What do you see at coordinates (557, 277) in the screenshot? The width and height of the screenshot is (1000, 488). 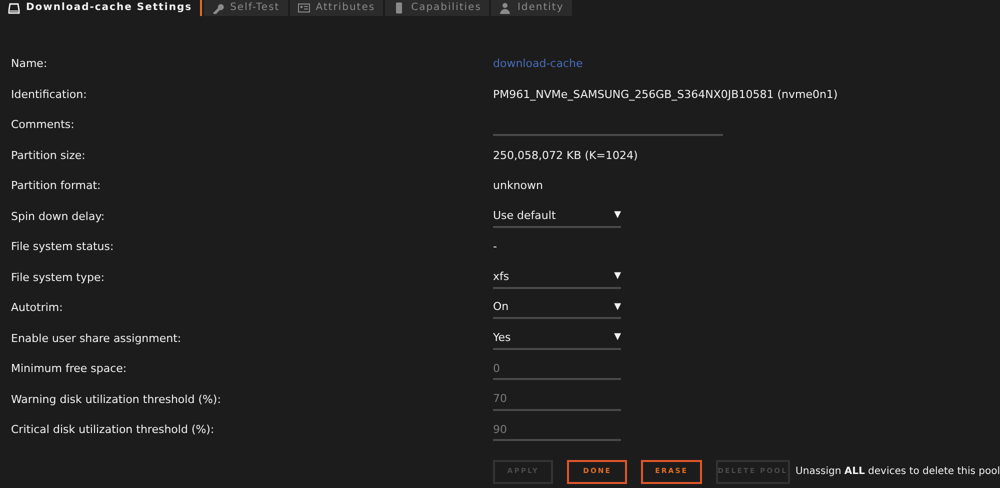 I see `dropdown: xfs ▼` at bounding box center [557, 277].